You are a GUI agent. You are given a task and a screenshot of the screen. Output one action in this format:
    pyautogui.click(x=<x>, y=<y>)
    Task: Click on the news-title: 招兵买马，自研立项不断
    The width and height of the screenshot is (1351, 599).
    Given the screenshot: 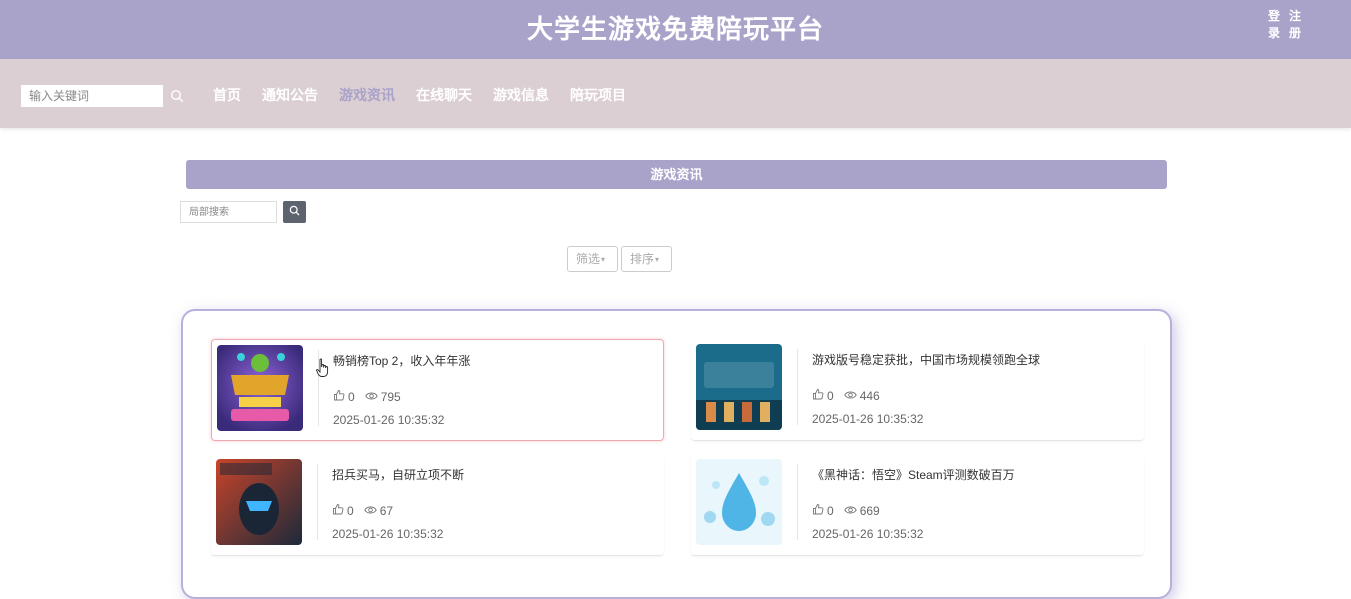 What is the action you would take?
    pyautogui.click(x=398, y=474)
    